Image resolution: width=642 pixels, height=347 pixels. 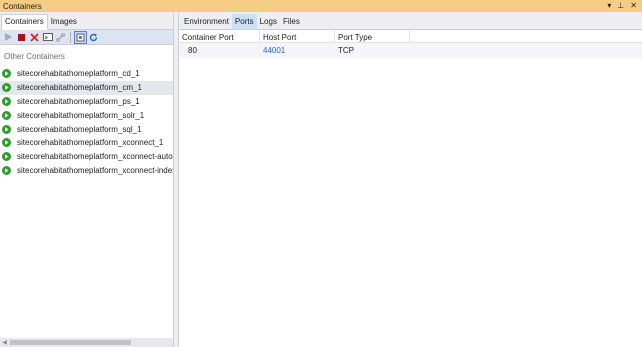 I want to click on window-controls: ▾ ⊥ ✕, so click(x=624, y=6).